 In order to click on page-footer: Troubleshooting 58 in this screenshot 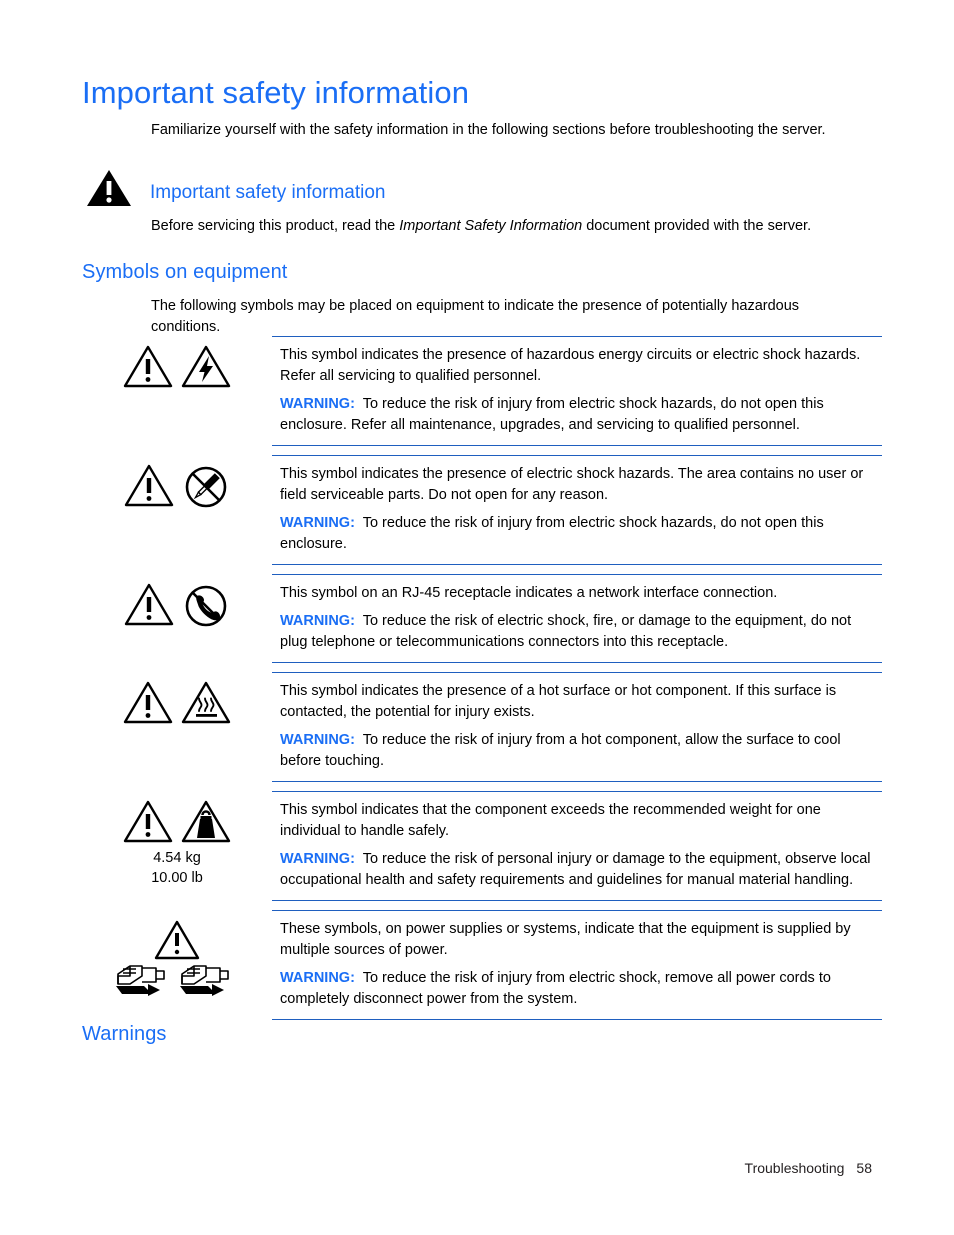, I will do `click(808, 1168)`.